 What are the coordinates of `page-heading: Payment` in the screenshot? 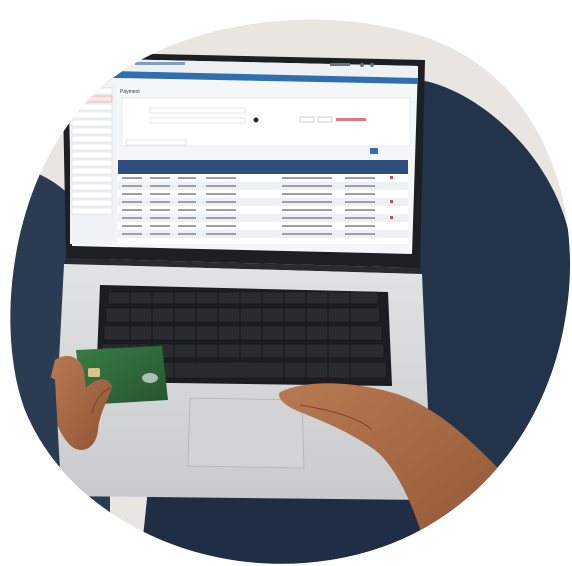 It's located at (130, 92).